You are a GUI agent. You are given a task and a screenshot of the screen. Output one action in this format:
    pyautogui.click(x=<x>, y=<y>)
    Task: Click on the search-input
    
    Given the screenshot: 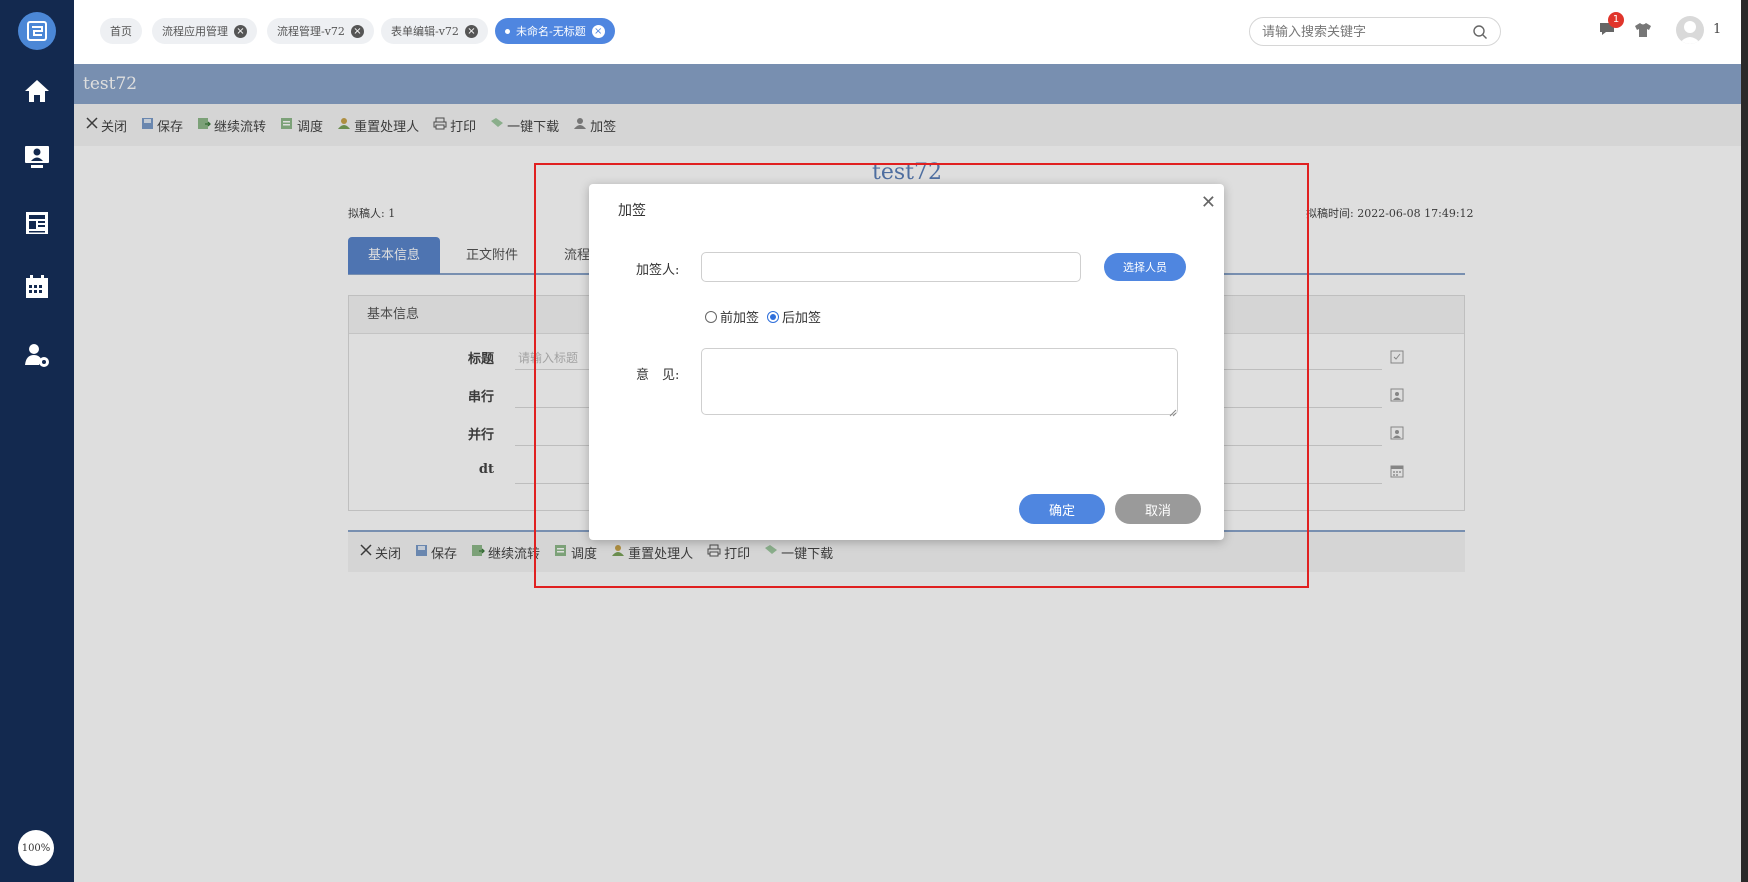 What is the action you would take?
    pyautogui.click(x=1362, y=32)
    